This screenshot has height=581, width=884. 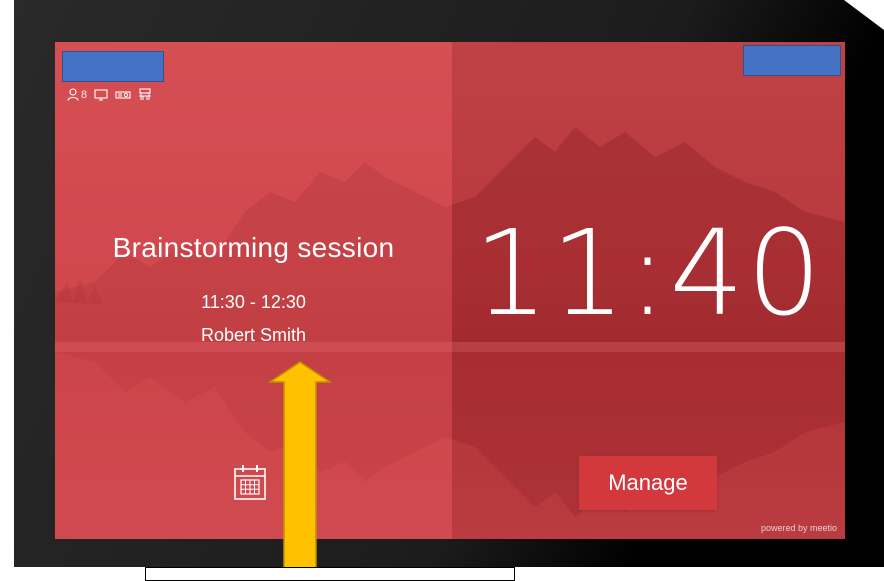 I want to click on calendar-button, so click(x=250, y=482).